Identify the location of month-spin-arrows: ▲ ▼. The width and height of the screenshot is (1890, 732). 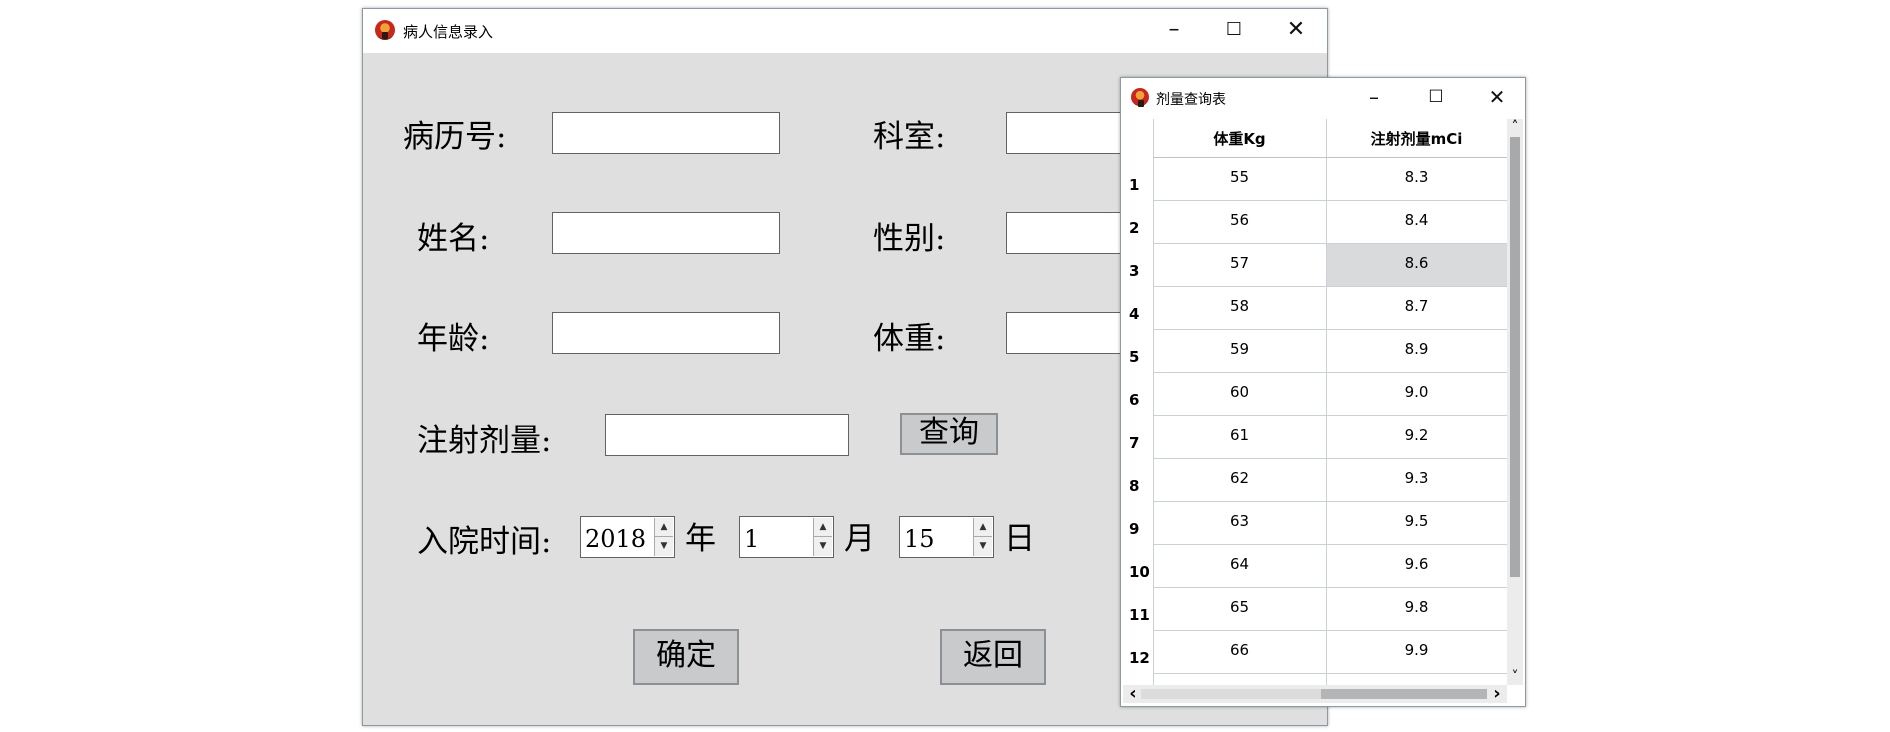
(822, 537).